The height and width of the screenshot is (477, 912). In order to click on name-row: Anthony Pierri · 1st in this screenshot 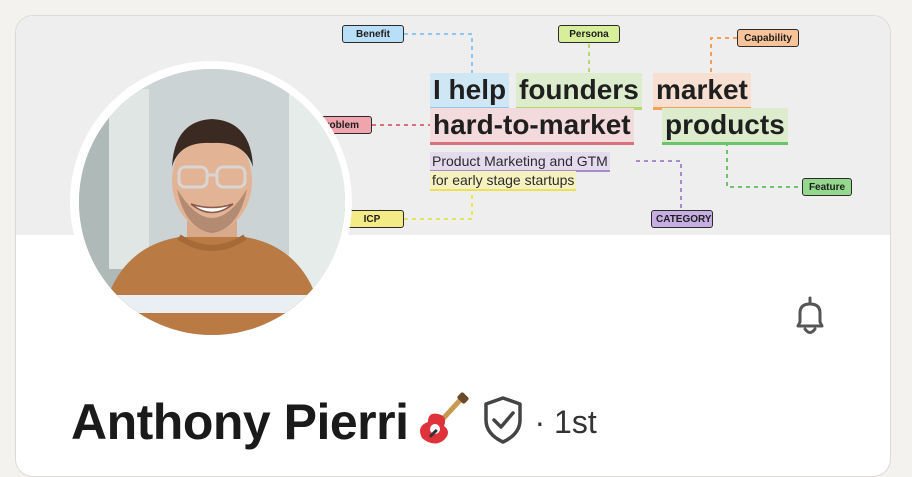, I will do `click(334, 422)`.